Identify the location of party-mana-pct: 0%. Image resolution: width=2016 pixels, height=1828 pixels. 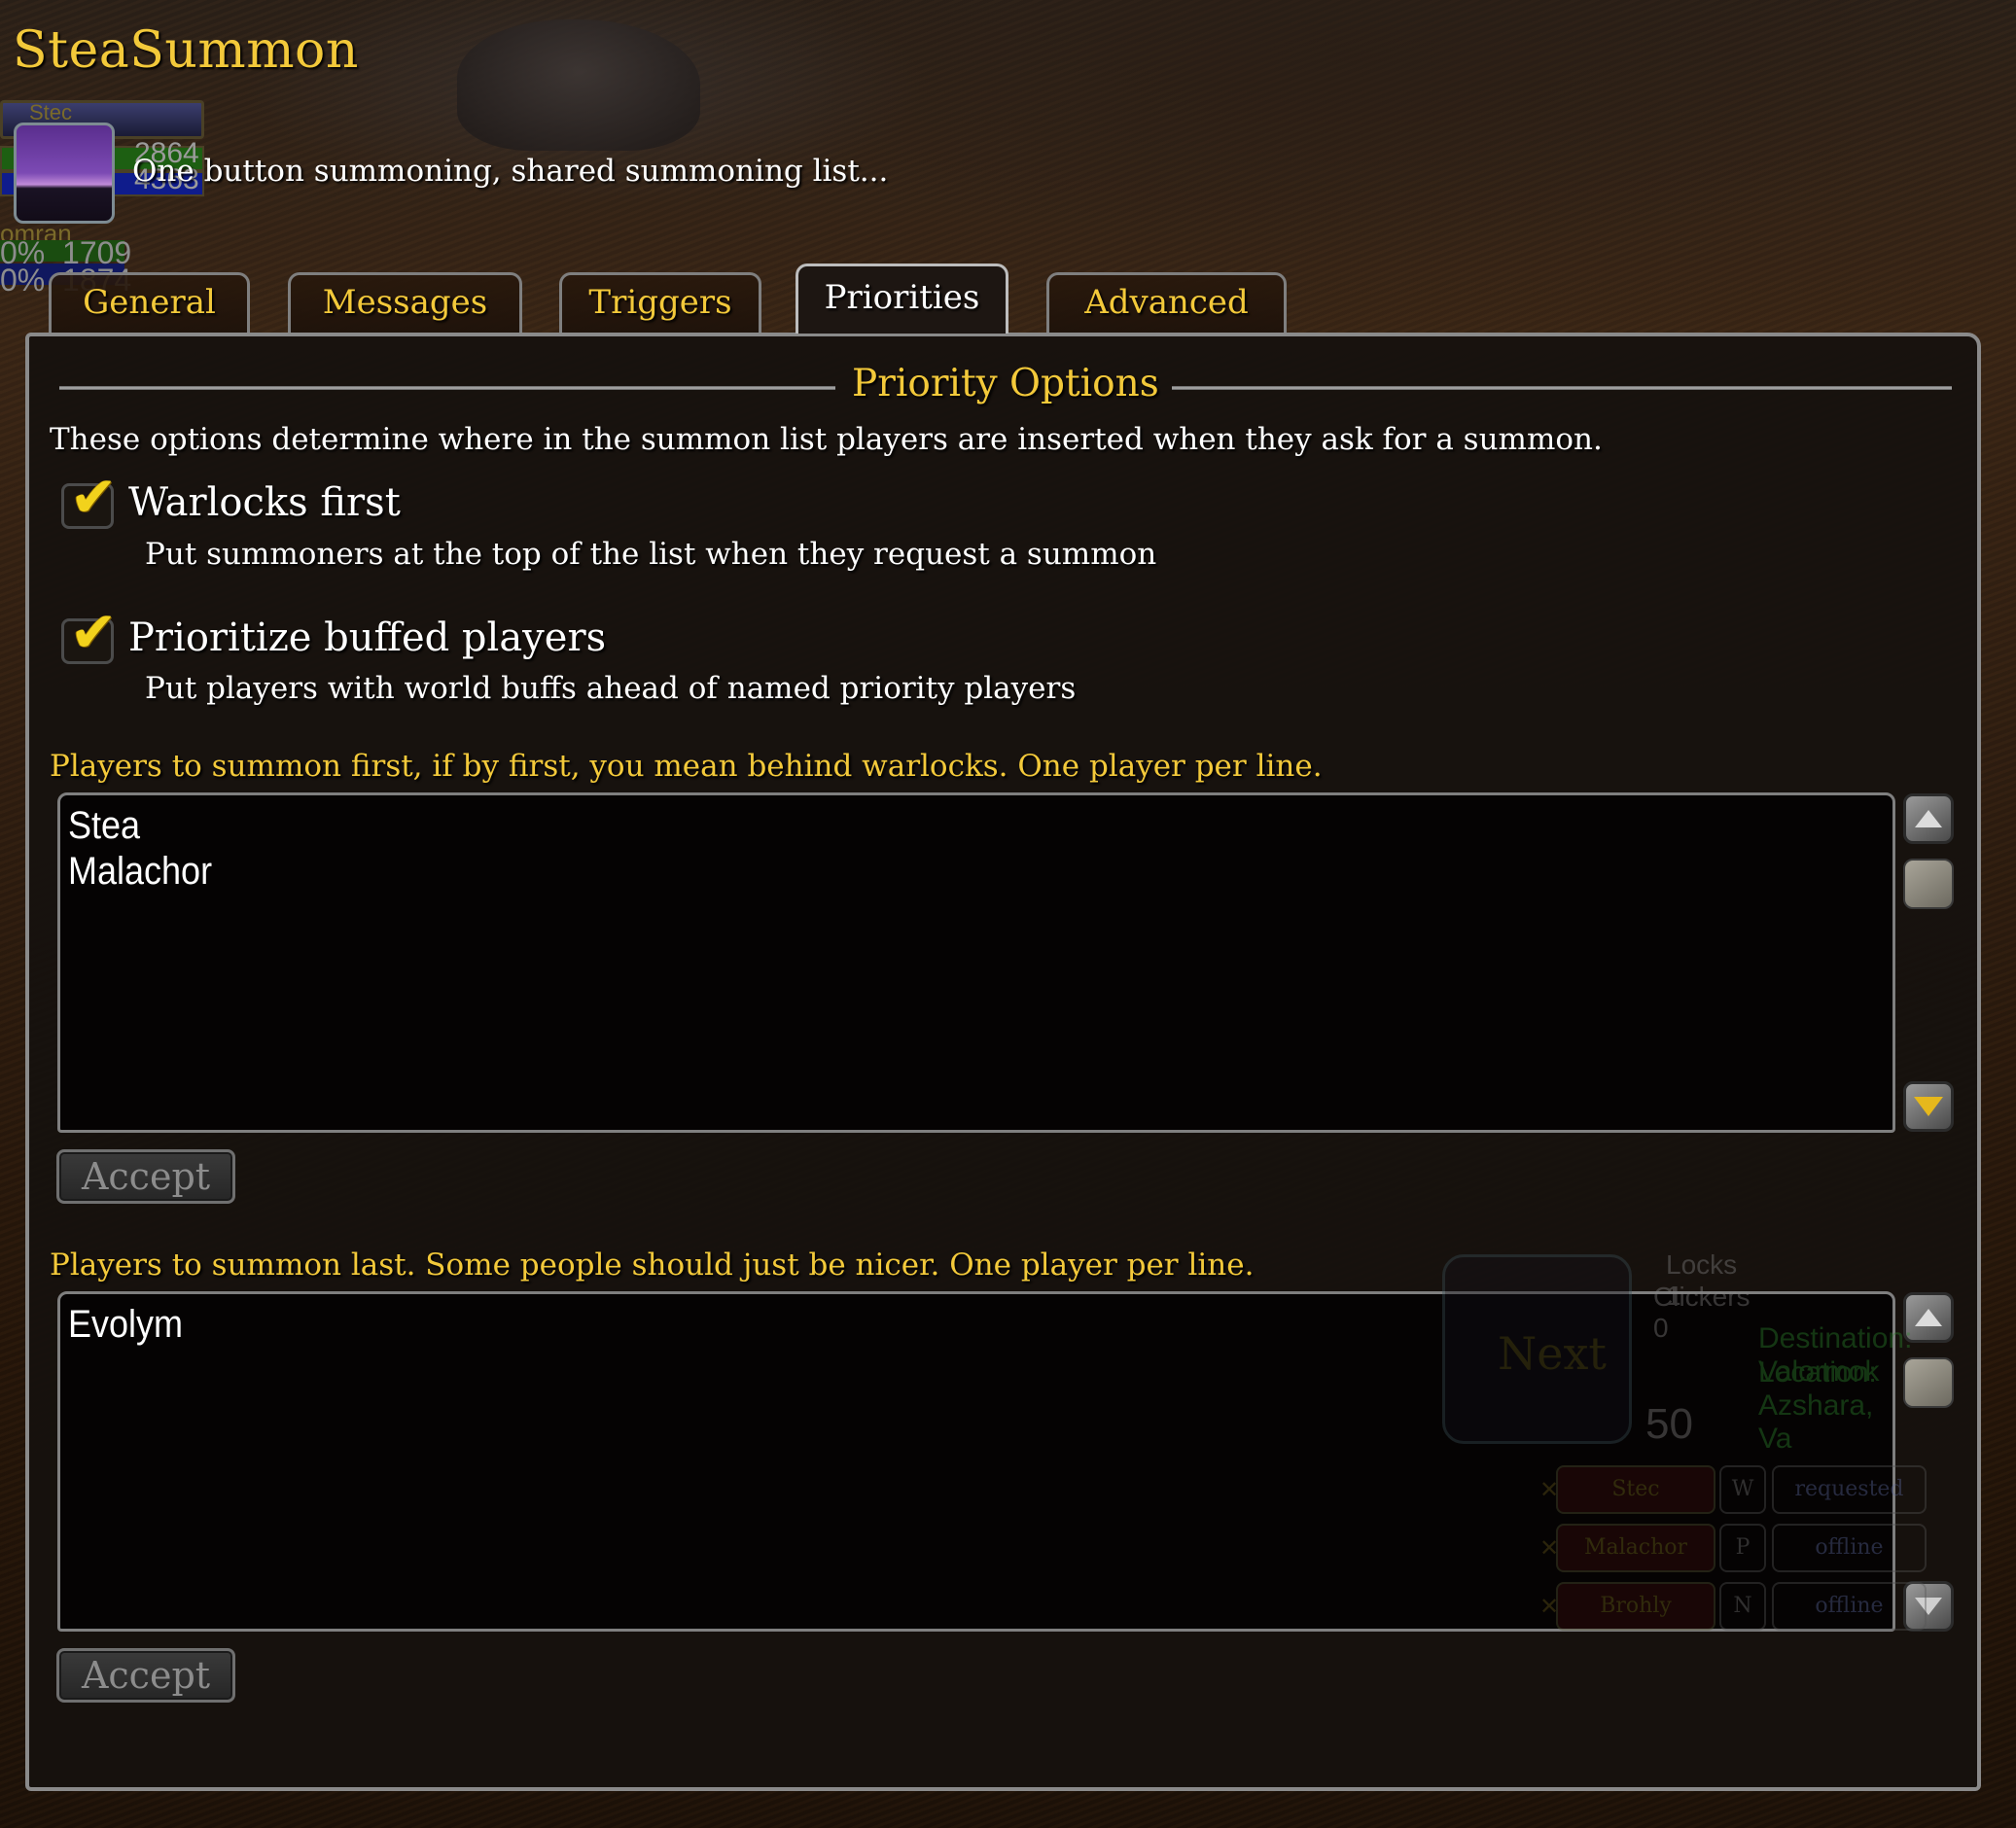
(23, 280).